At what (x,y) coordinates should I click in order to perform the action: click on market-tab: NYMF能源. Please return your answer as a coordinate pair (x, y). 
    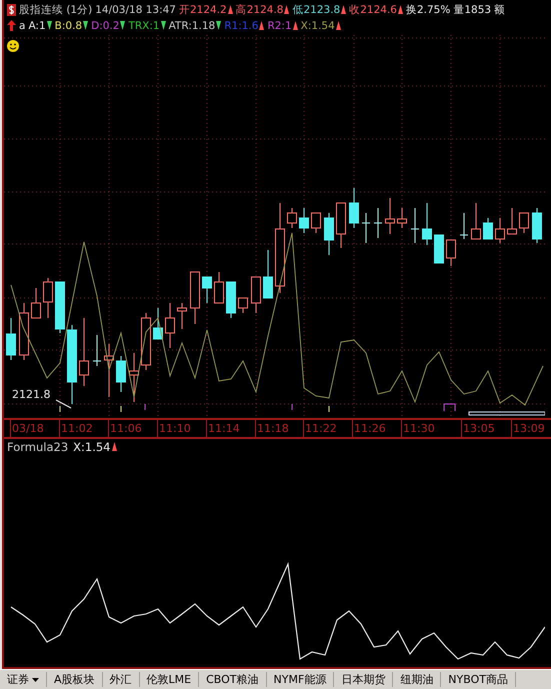
    Looking at the image, I should click on (300, 679).